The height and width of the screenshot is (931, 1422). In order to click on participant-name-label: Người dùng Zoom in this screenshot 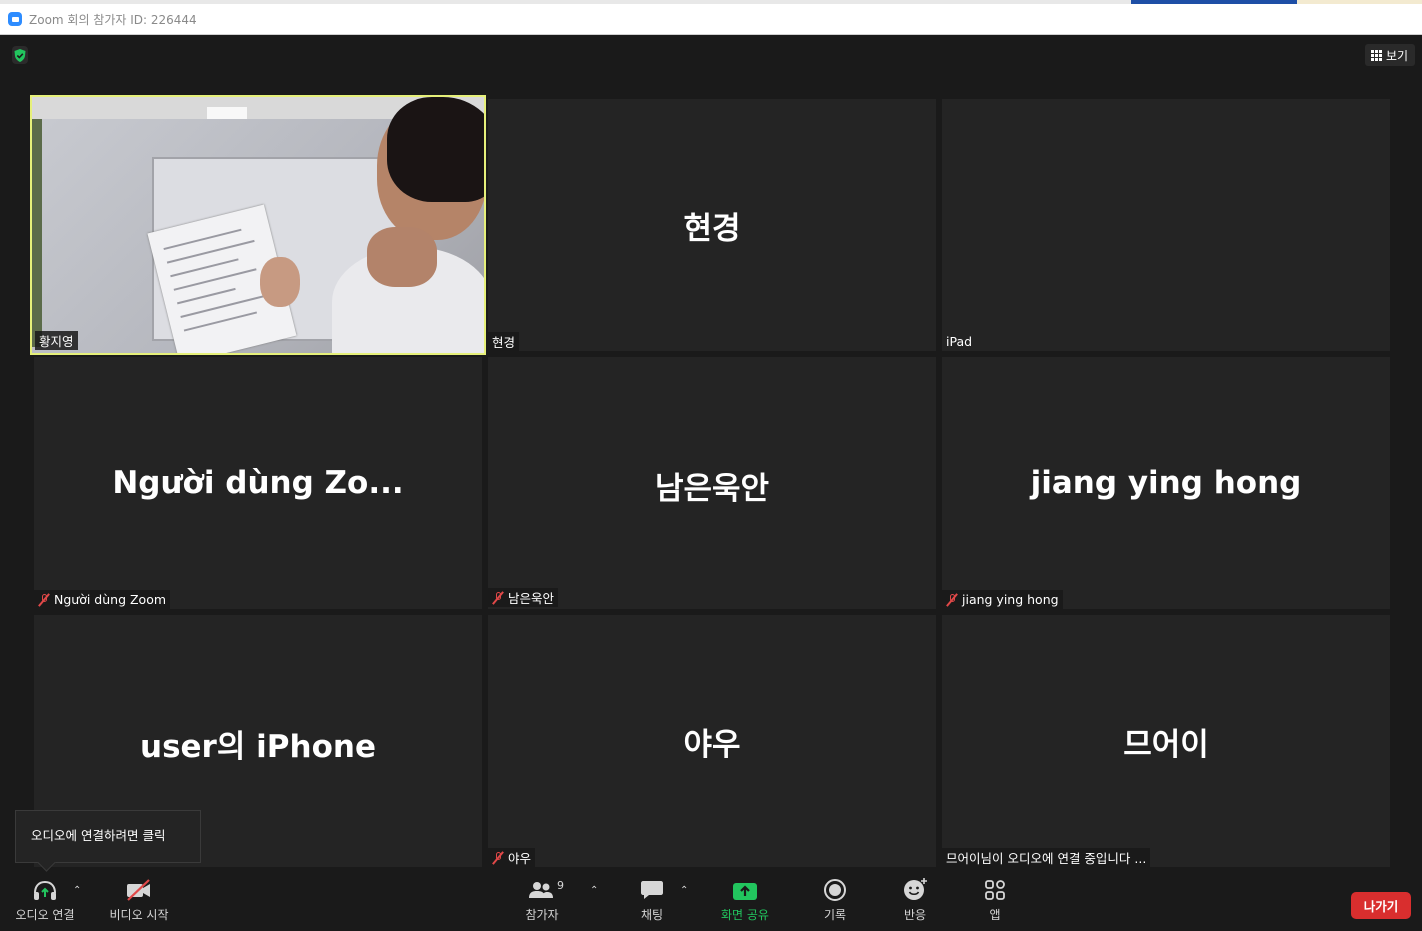, I will do `click(102, 599)`.